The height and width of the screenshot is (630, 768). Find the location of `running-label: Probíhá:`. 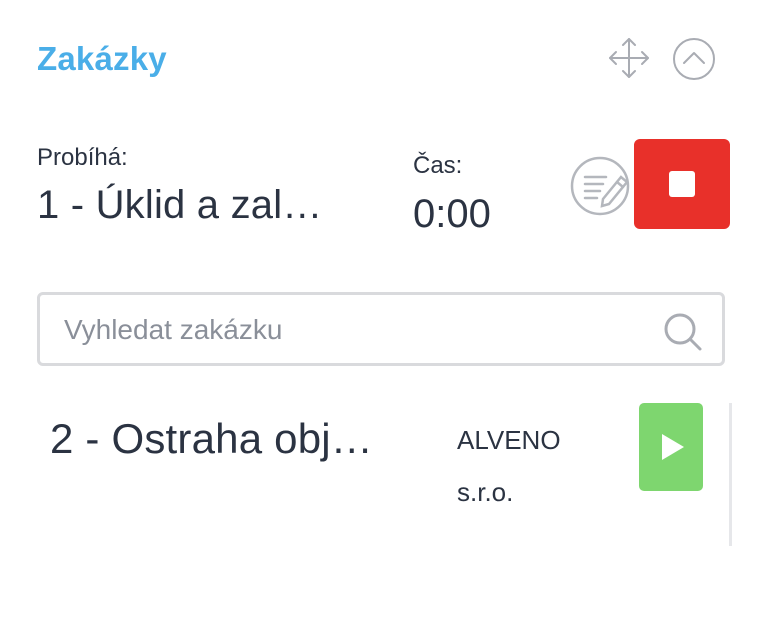

running-label: Probíhá: is located at coordinates (82, 157).